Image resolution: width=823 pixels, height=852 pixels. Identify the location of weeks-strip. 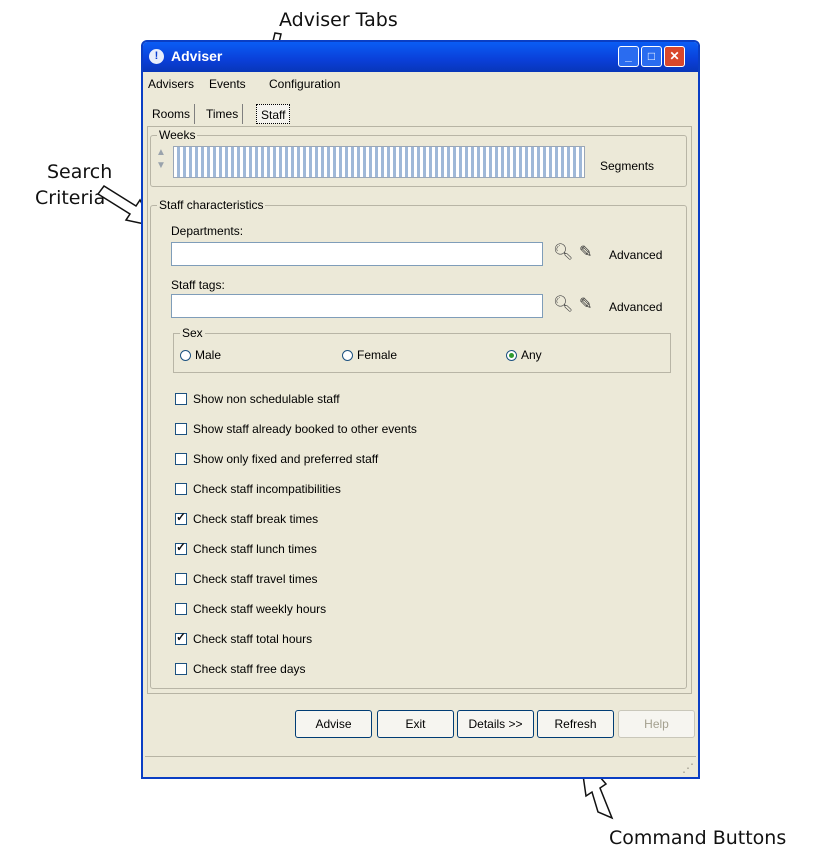
(379, 162).